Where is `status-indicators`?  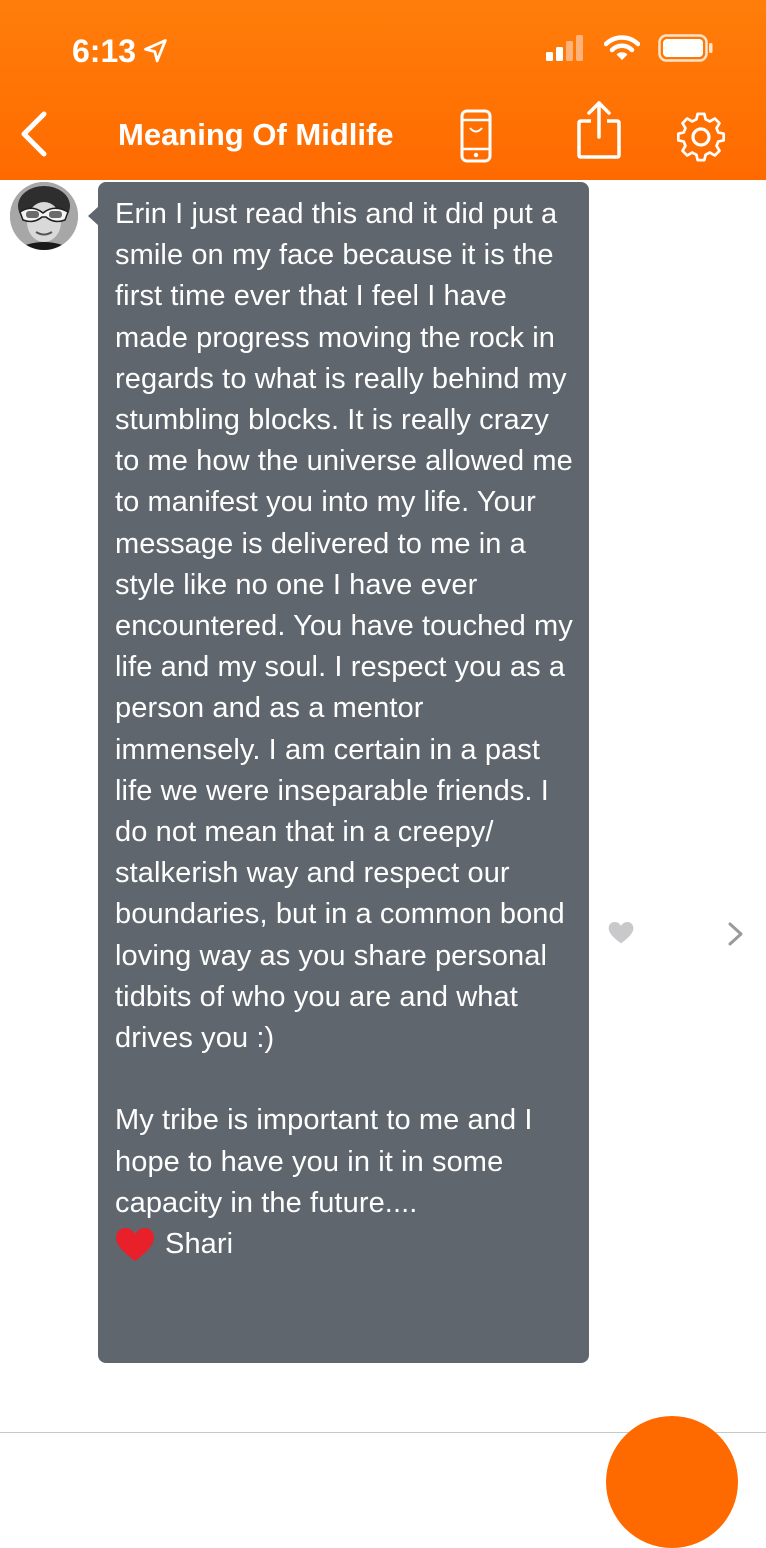 status-indicators is located at coordinates (630, 48).